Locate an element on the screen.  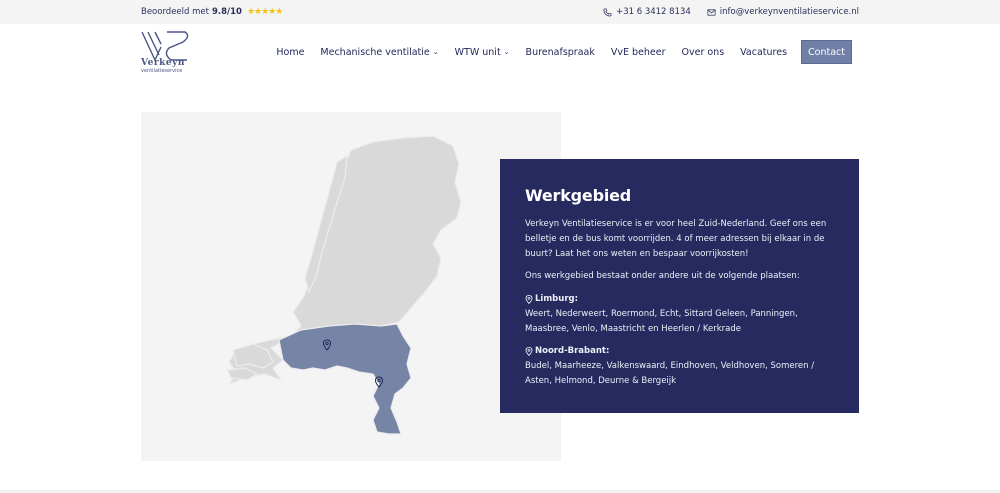
card-title: Werkgebied is located at coordinates (578, 195).